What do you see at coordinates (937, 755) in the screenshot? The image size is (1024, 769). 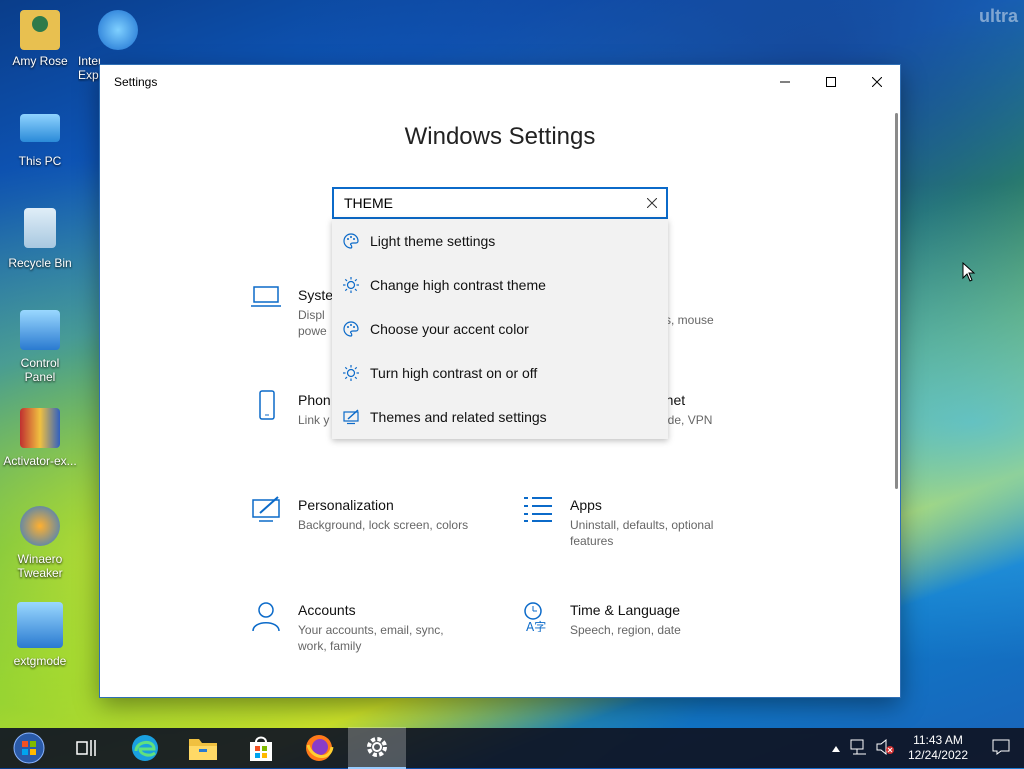 I see `clock-date: 12/24/2022` at bounding box center [937, 755].